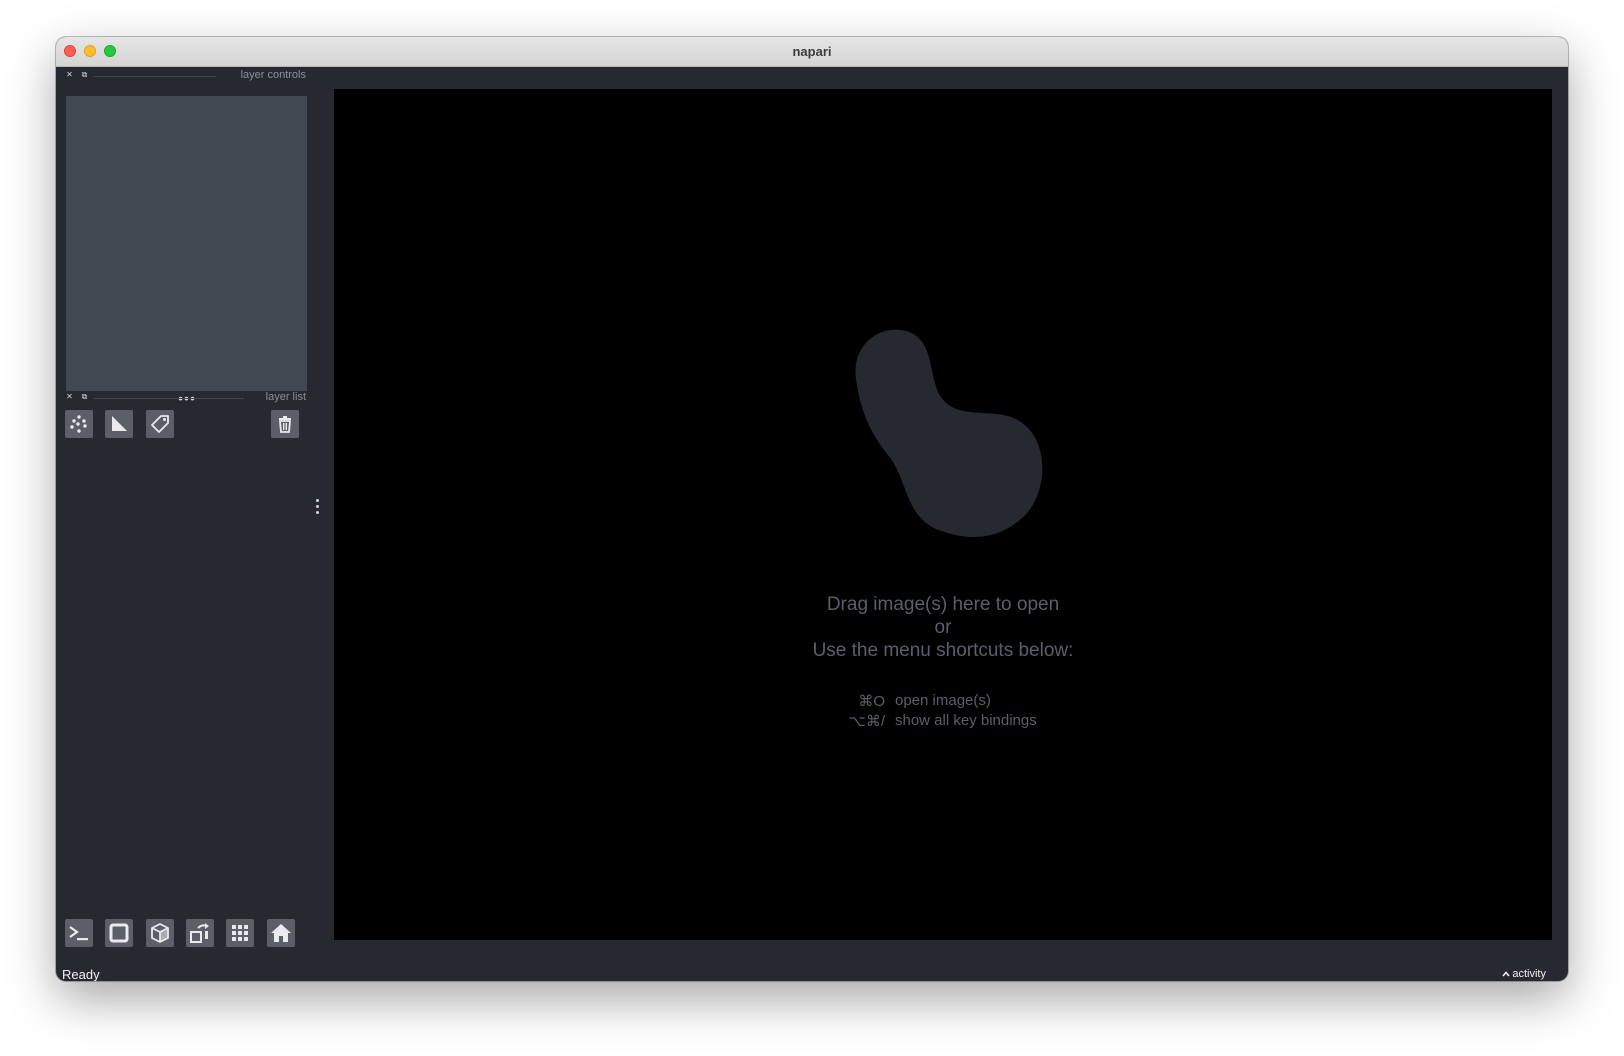 The height and width of the screenshot is (1056, 1624). I want to click on activity-button: activity, so click(1524, 974).